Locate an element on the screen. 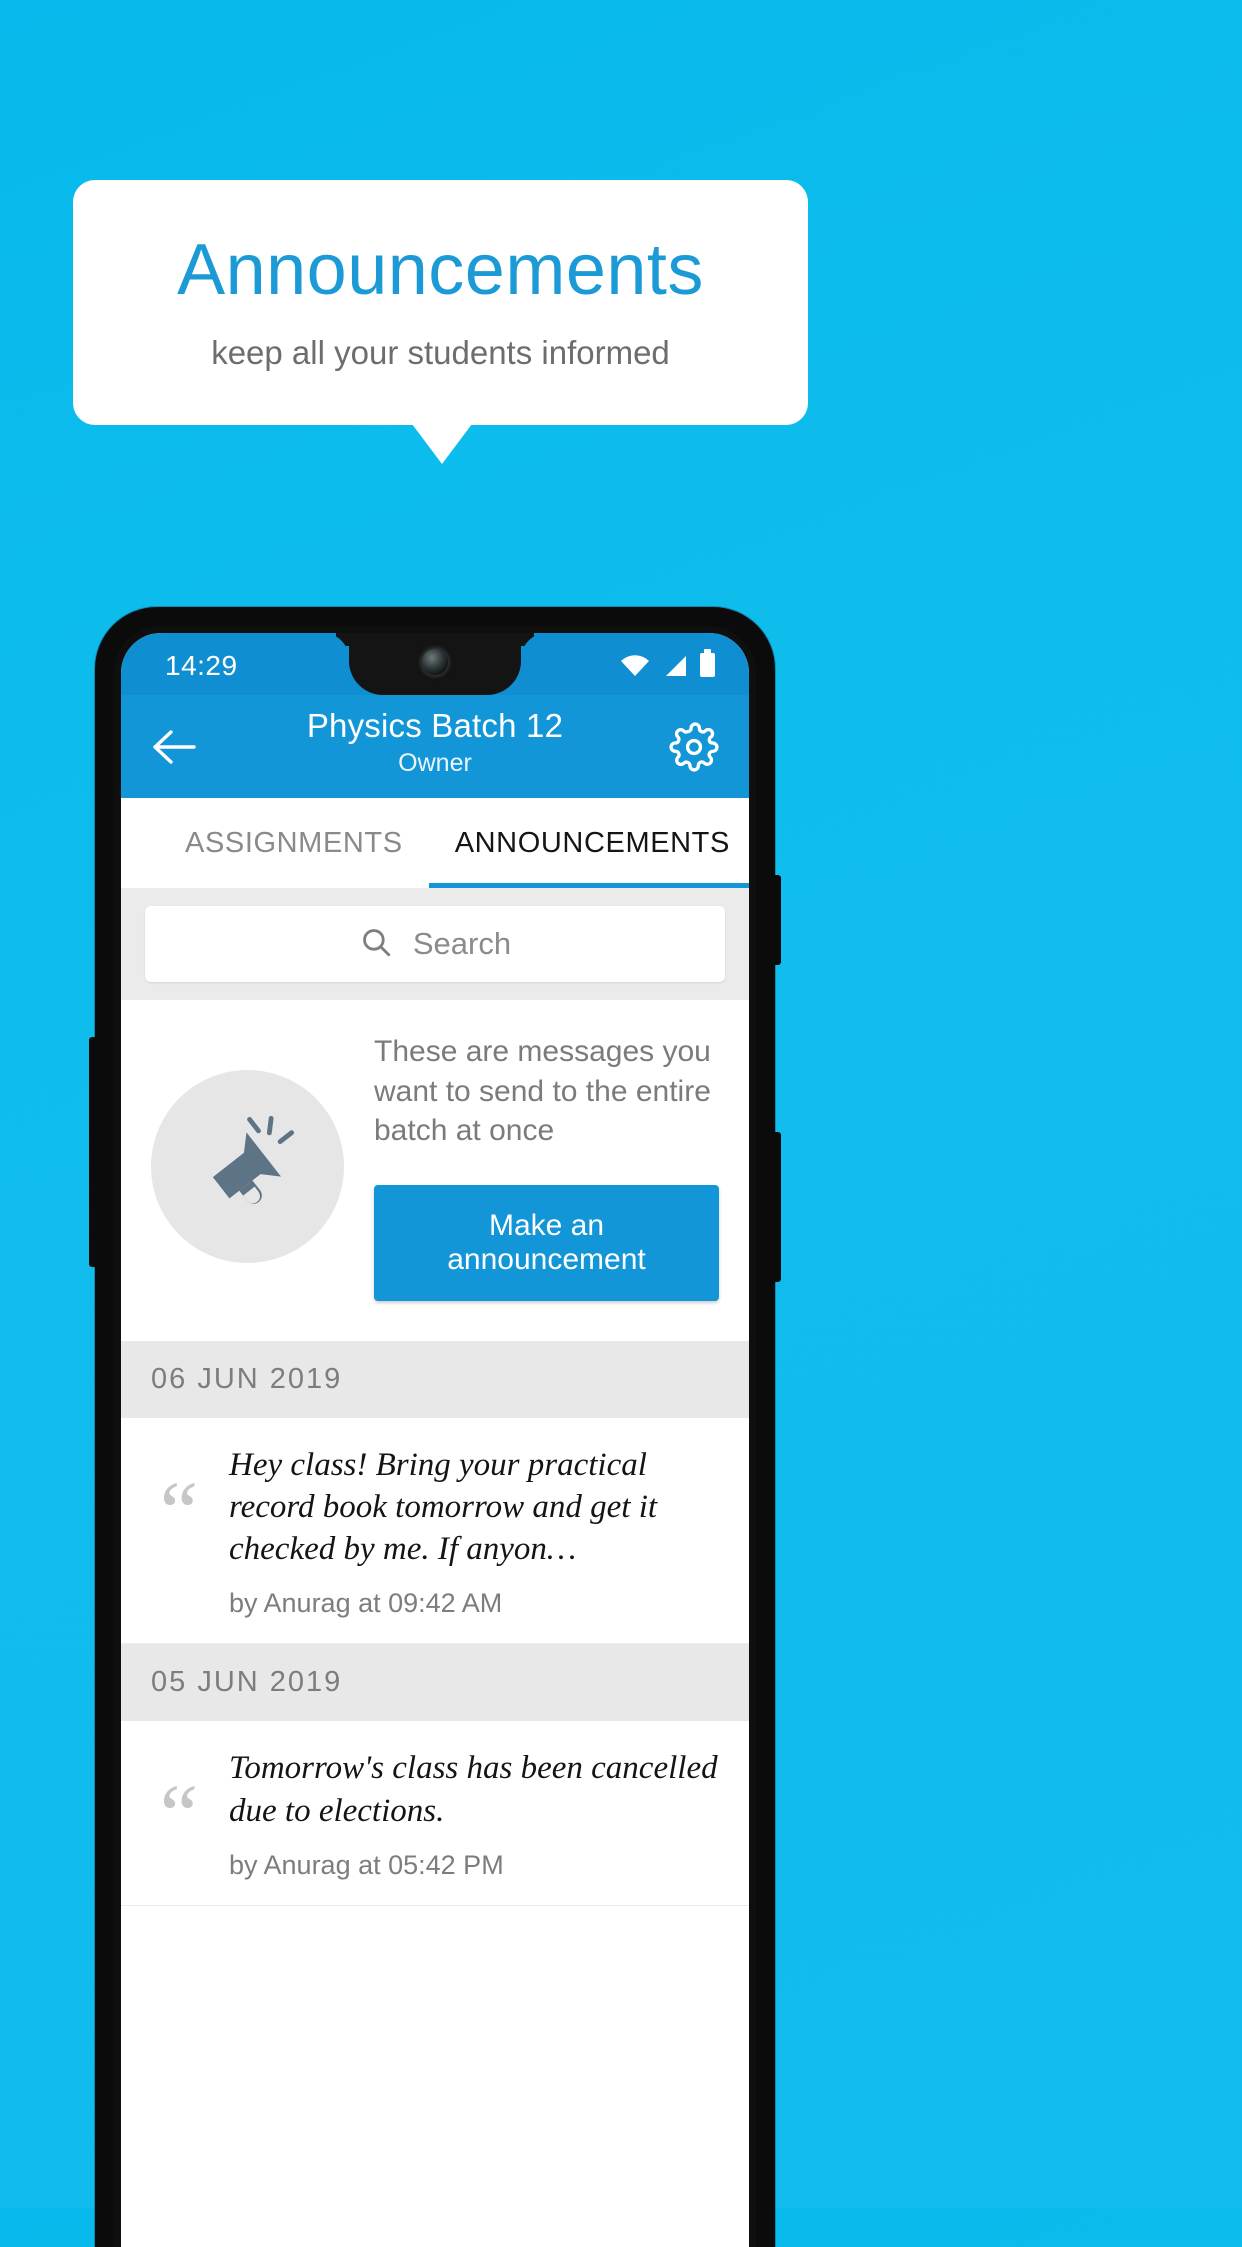  page-subtitle: Owner is located at coordinates (435, 763).